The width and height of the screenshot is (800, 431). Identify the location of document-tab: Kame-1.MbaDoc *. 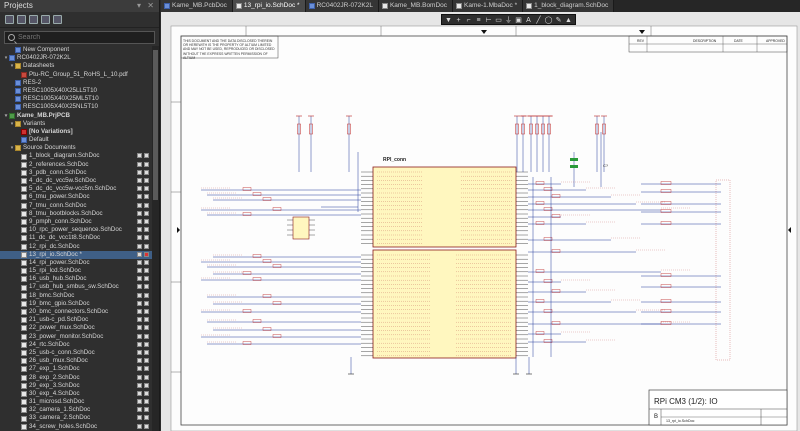
(488, 6).